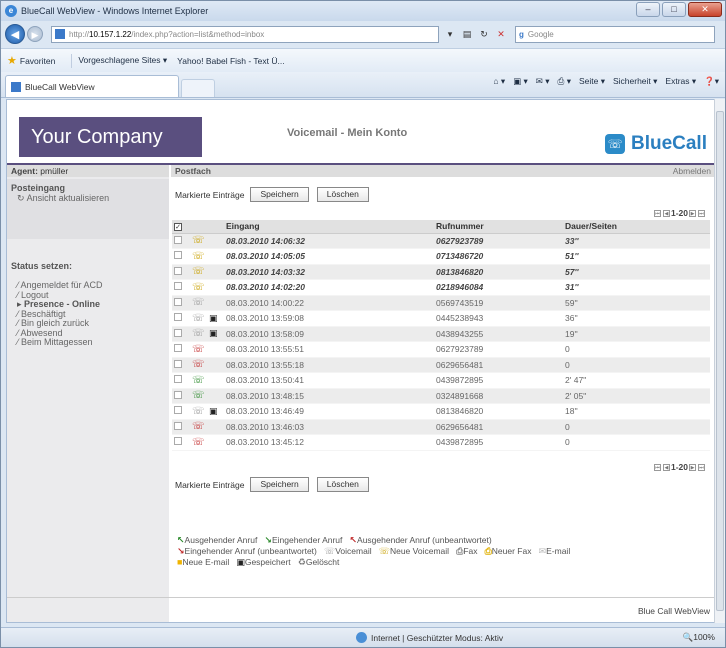 This screenshot has height=648, width=726. What do you see at coordinates (92, 86) in the screenshot?
I see `tab-bluecall: BlueCall WebView` at bounding box center [92, 86].